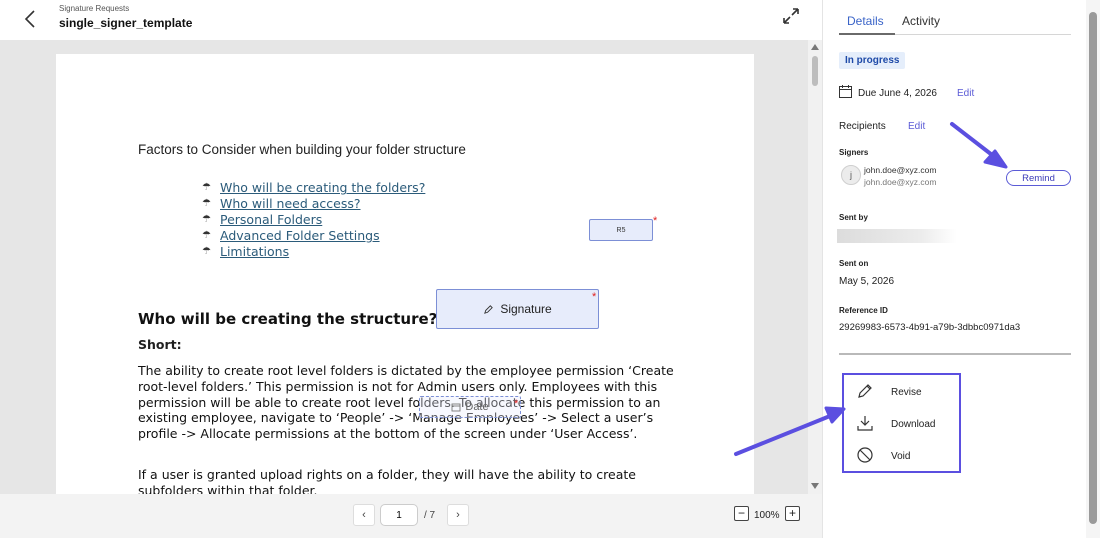 The image size is (1100, 538). I want to click on toc-link: Who will need access?, so click(290, 203).